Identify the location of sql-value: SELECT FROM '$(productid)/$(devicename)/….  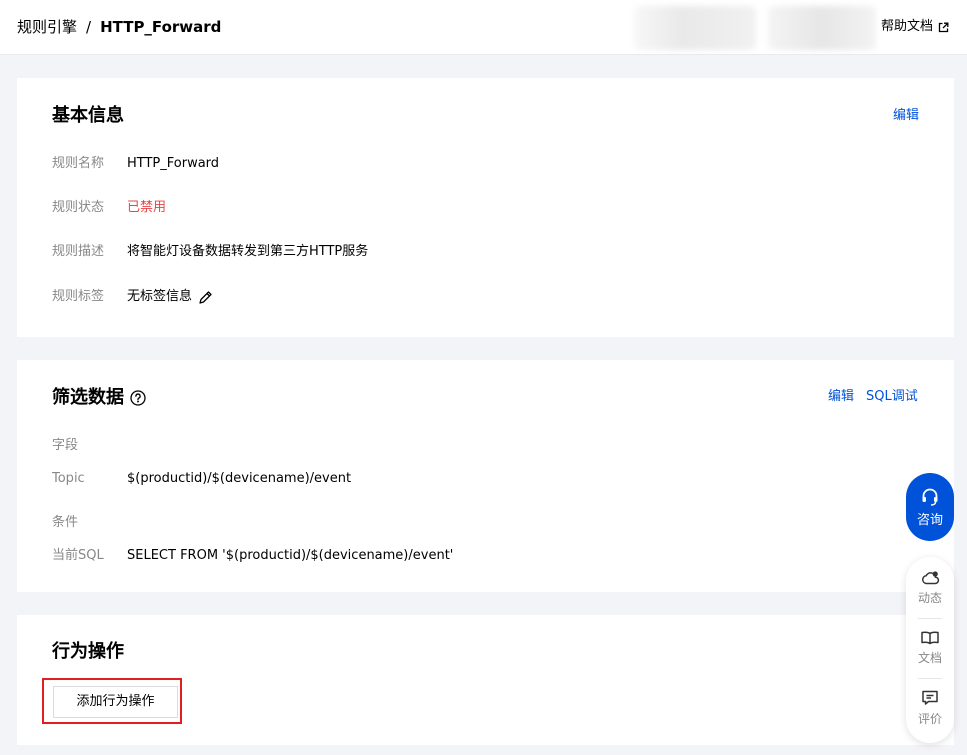
(290, 555).